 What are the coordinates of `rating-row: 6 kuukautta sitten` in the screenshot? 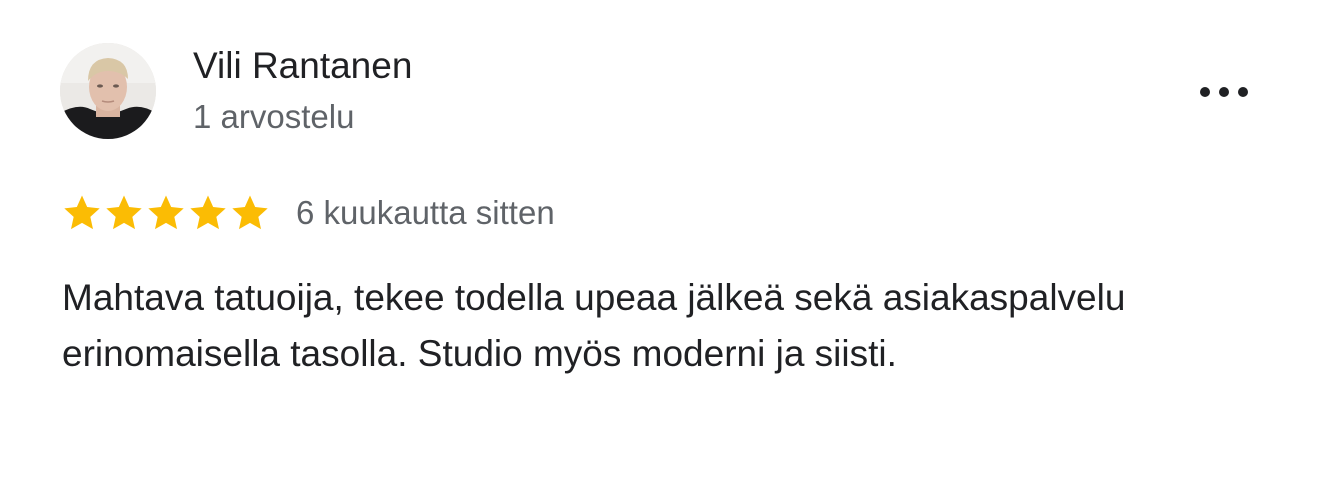 It's located at (308, 213).